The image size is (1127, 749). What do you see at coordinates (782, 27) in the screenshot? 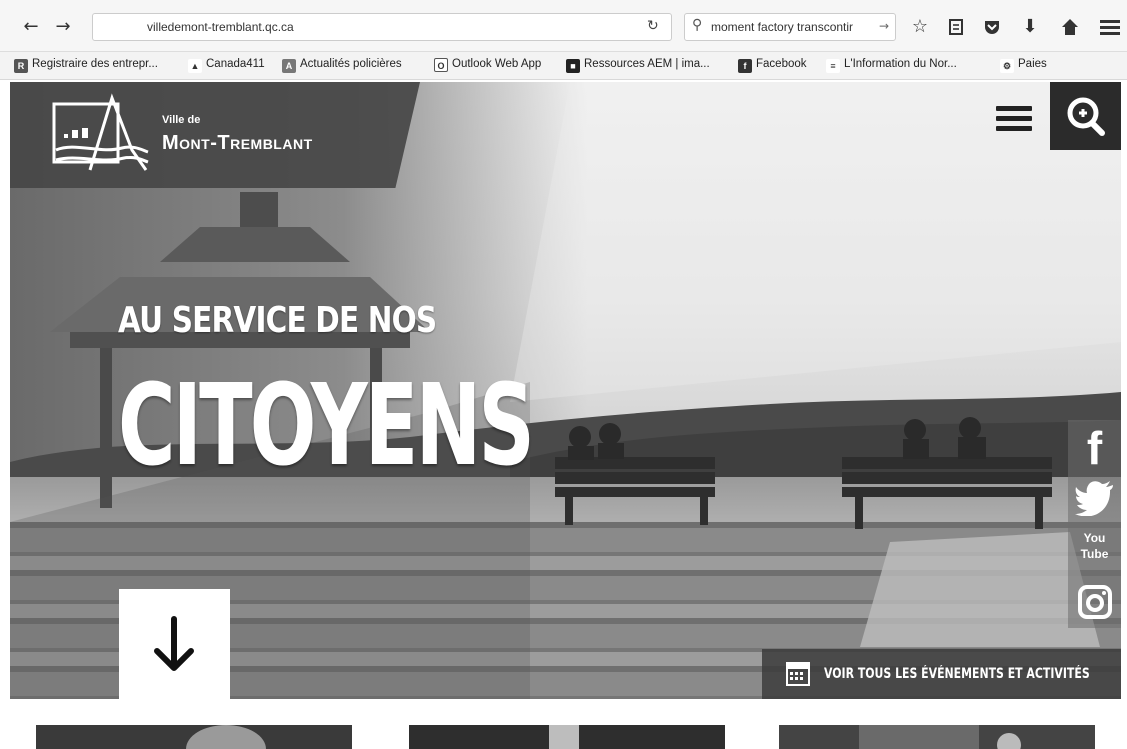
I see `browser-search-text: moment factory transcontir` at bounding box center [782, 27].